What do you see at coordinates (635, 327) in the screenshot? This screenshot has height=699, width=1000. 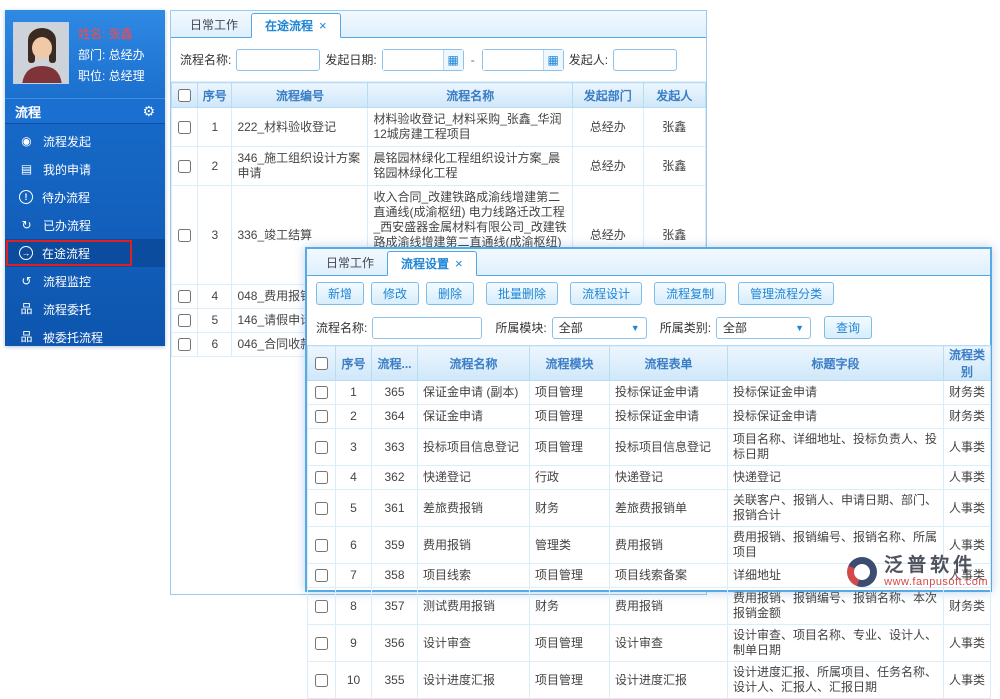 I see `chevron-down-icon: ▼` at bounding box center [635, 327].